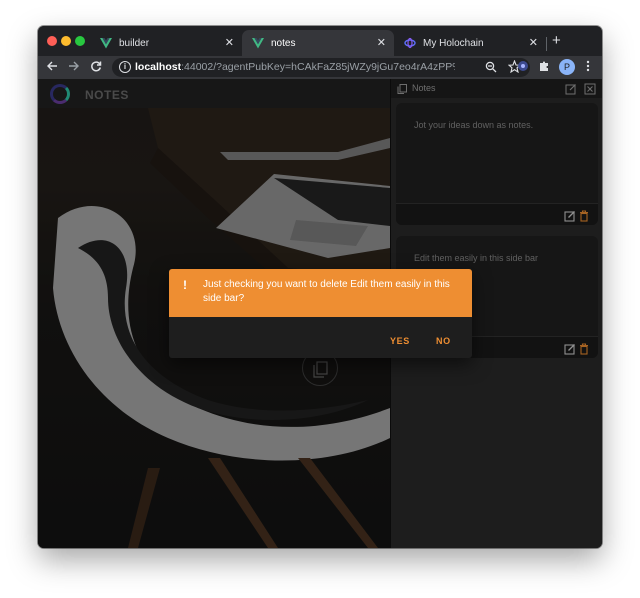 Image resolution: width=640 pixels, height=598 pixels. I want to click on maximize-window-button, so click(80, 41).